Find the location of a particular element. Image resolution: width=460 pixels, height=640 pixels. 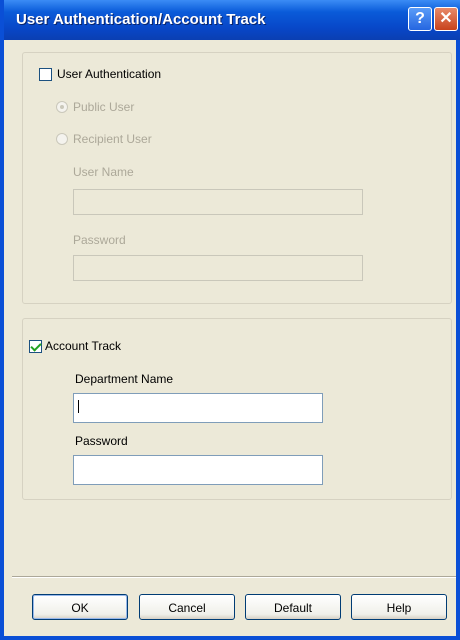

recipient-user-radio is located at coordinates (62, 139).